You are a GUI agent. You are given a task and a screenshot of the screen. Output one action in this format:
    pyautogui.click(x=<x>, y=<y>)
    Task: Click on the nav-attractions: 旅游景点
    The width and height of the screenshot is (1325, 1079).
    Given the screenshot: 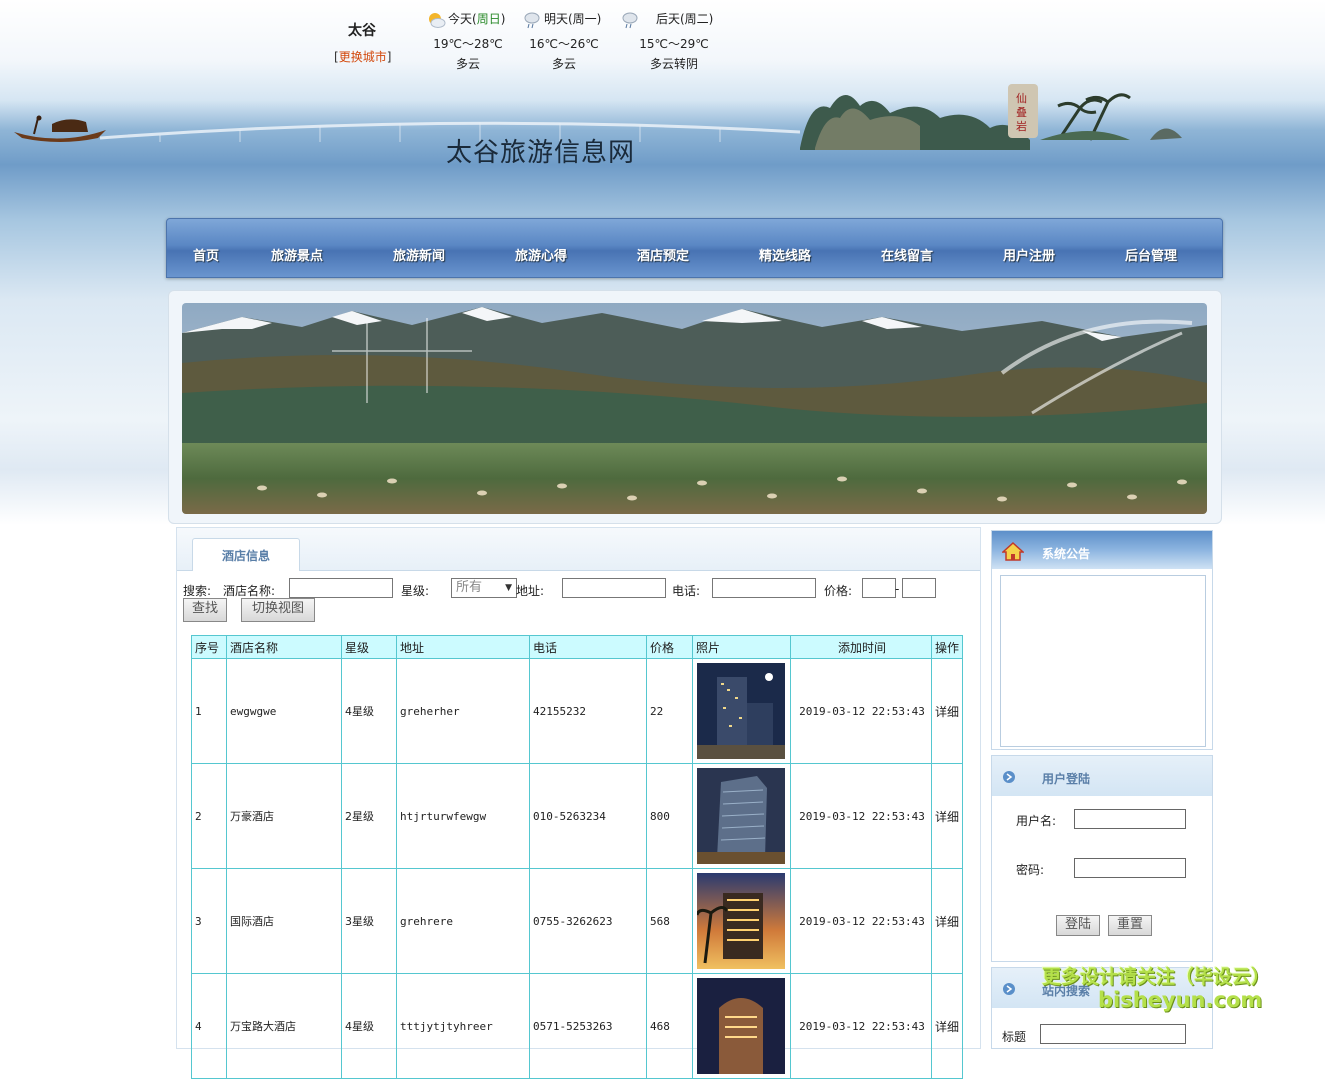 What is the action you would take?
    pyautogui.click(x=297, y=254)
    